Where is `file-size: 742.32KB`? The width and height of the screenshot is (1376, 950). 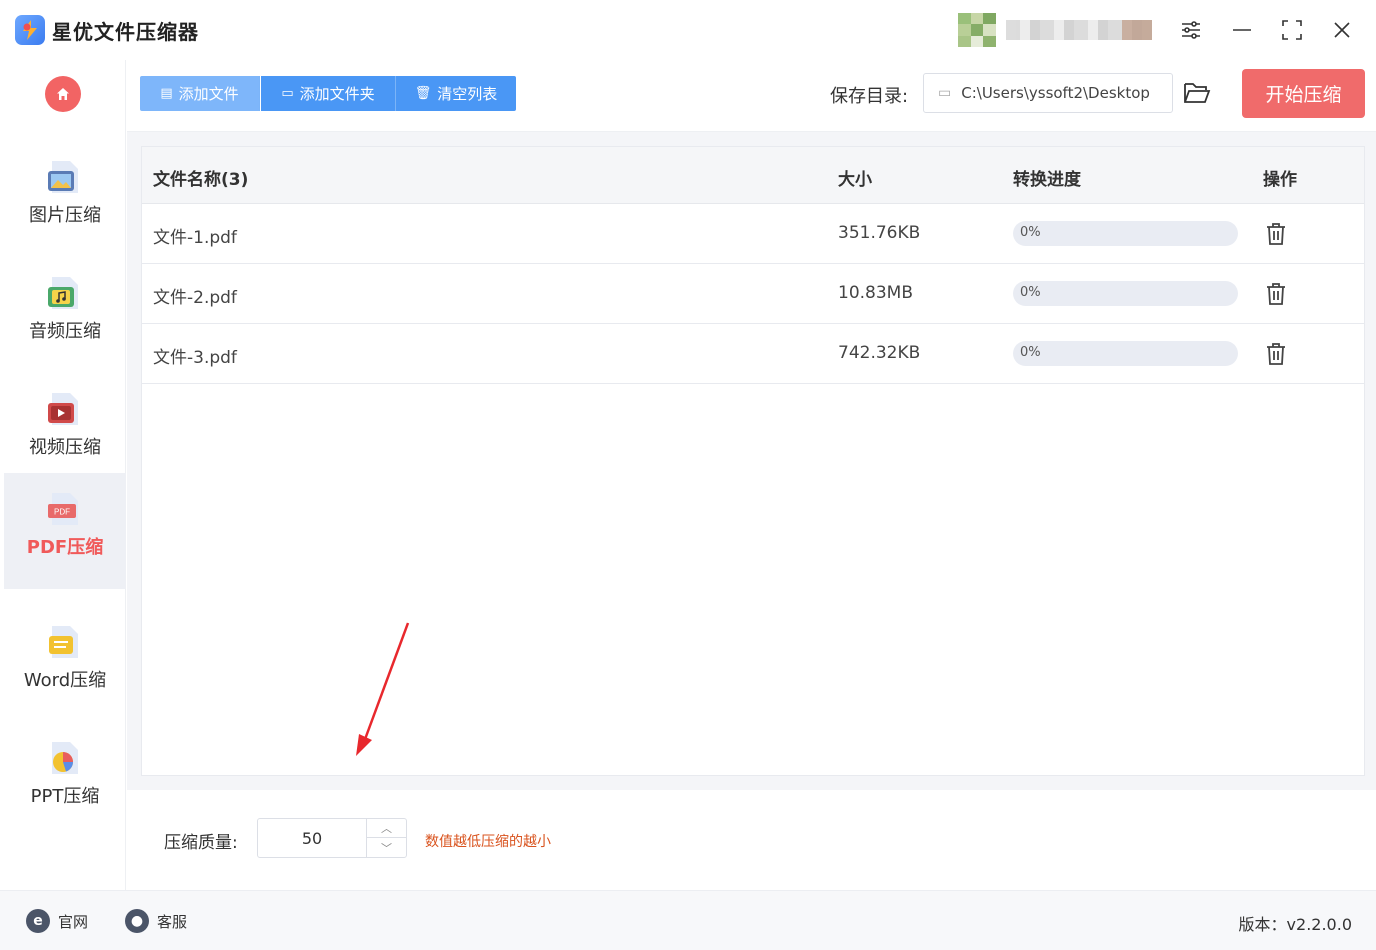 file-size: 742.32KB is located at coordinates (879, 353).